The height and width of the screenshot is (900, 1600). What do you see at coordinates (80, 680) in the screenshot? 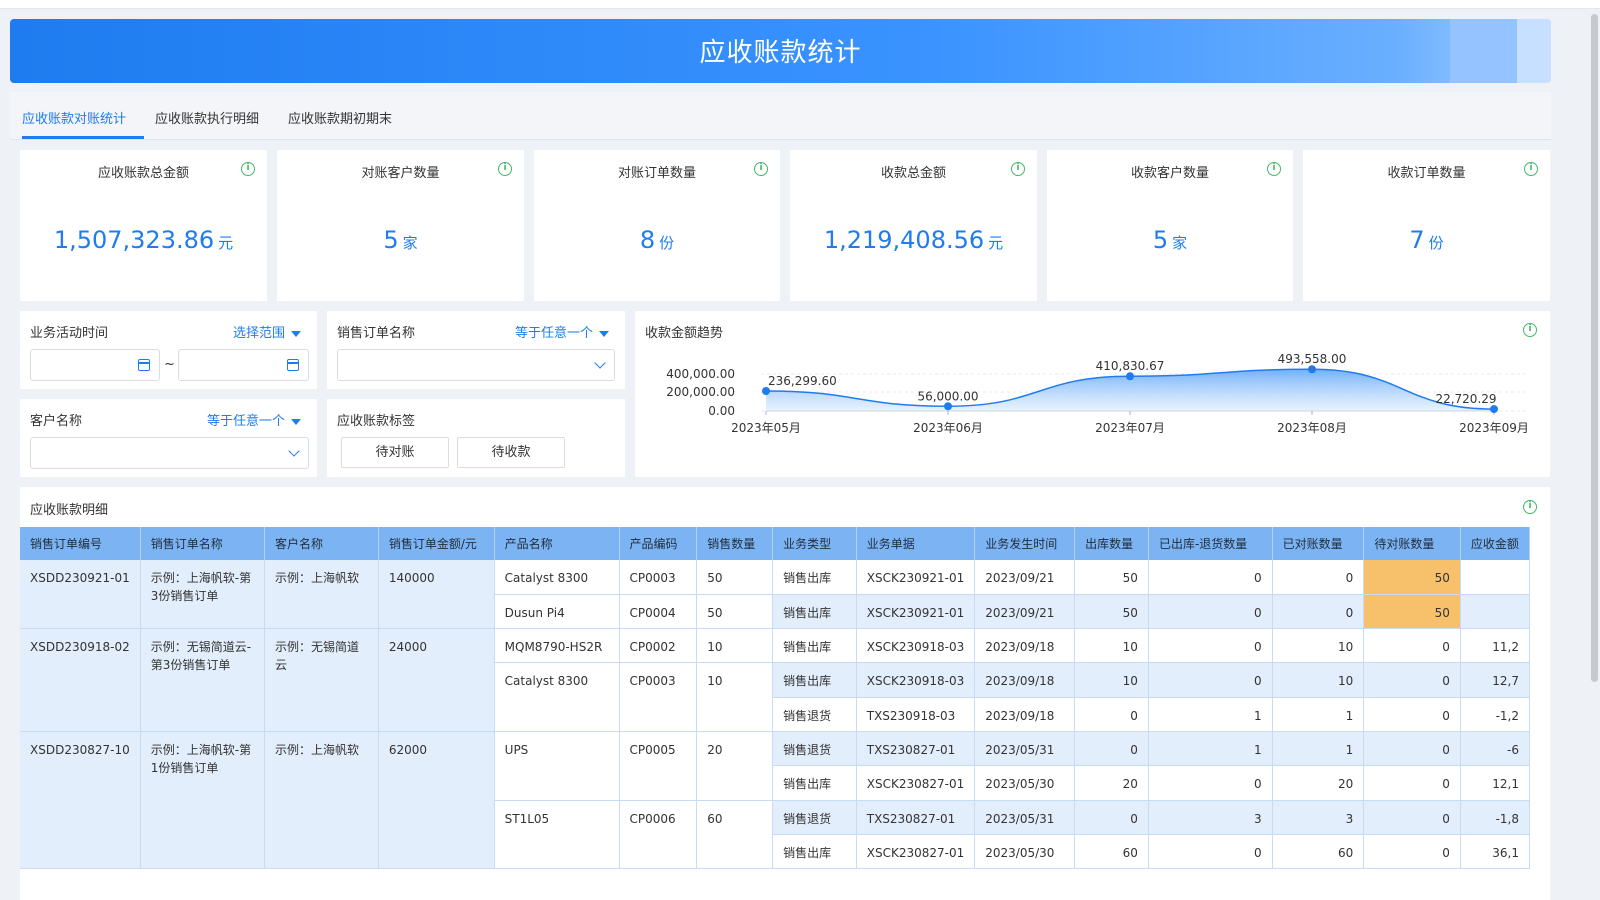
I see `table-cell: XSDD230918-02` at bounding box center [80, 680].